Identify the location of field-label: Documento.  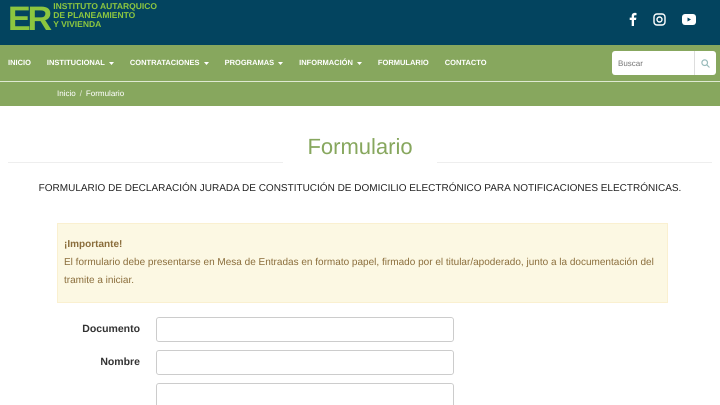
(111, 329).